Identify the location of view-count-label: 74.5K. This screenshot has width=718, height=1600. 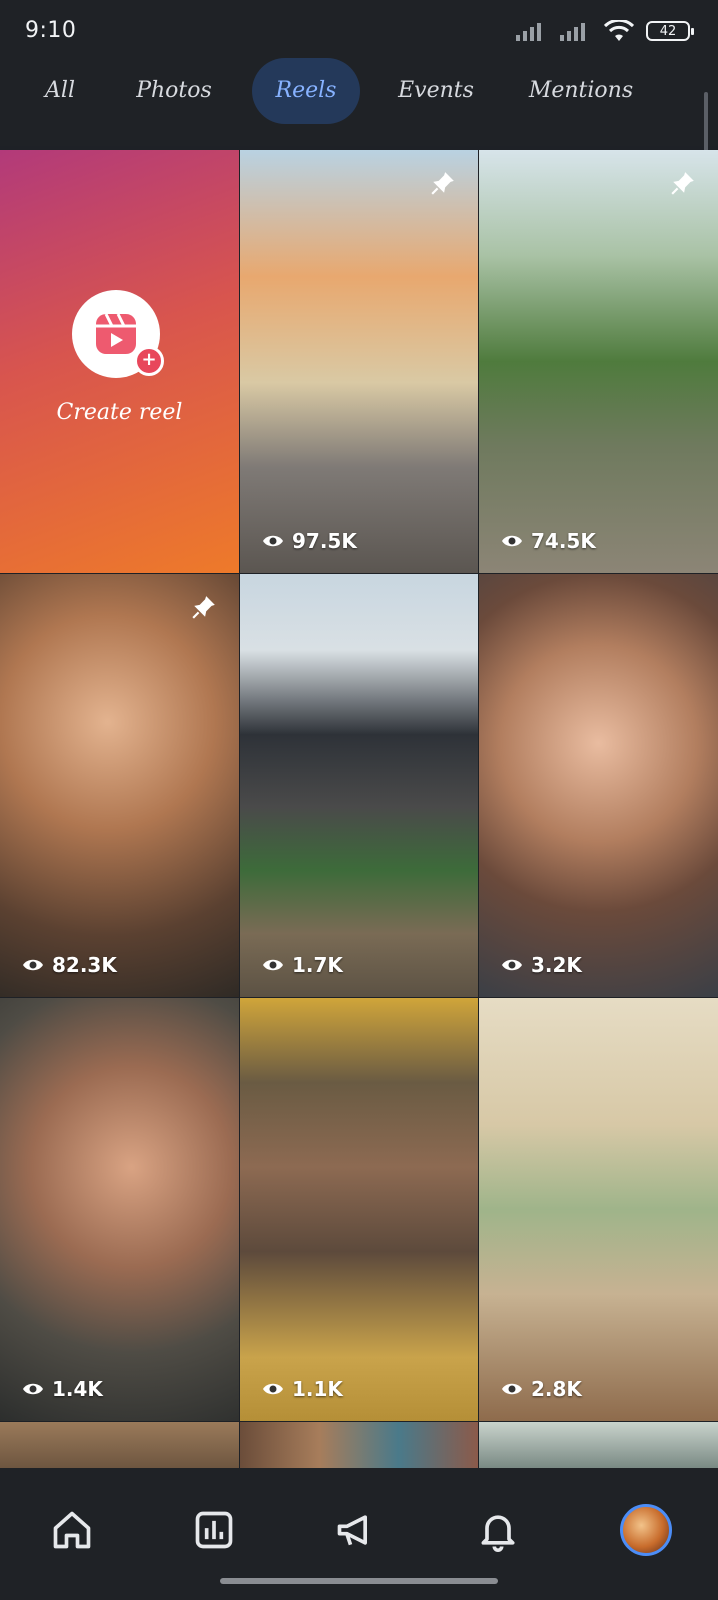
(563, 541).